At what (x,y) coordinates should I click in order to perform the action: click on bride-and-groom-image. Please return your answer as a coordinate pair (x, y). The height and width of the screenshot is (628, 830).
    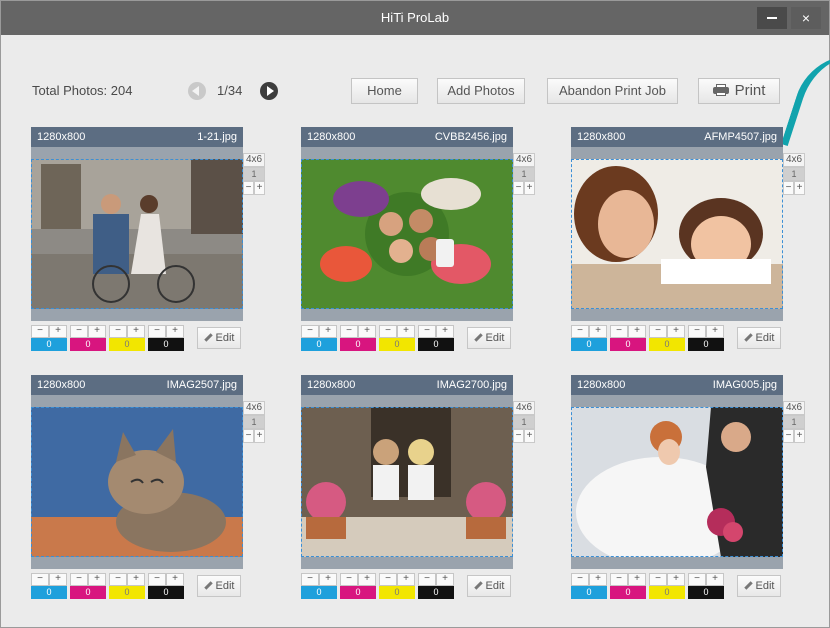
    Looking at the image, I should click on (677, 482).